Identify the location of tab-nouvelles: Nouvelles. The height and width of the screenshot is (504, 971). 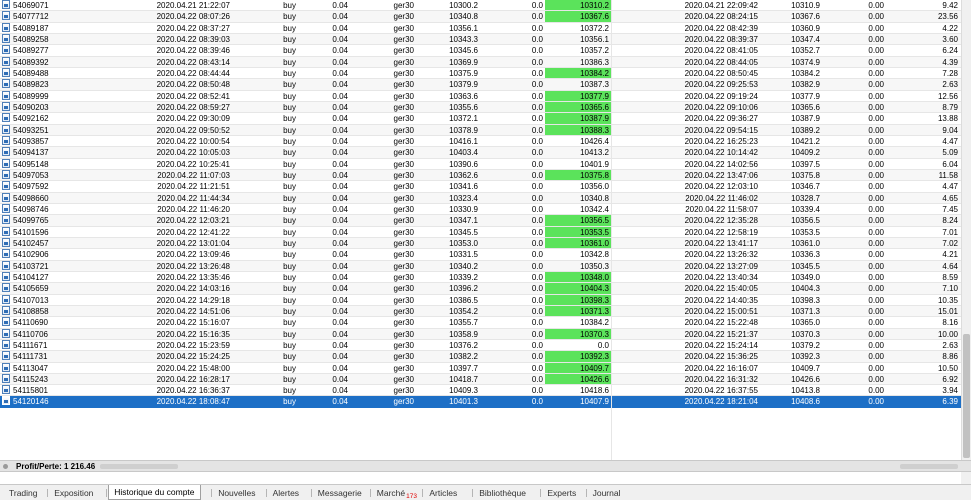
(236, 493).